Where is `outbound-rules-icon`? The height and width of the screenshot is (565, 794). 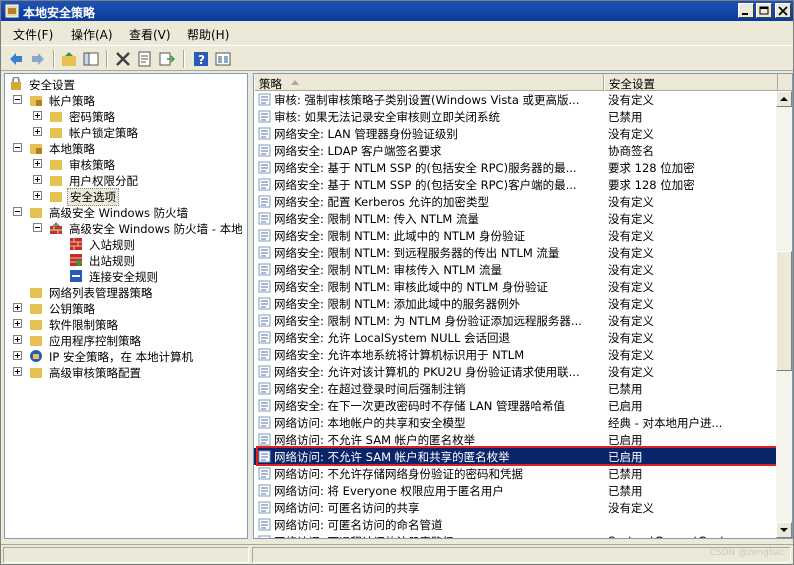 outbound-rules-icon is located at coordinates (76, 260).